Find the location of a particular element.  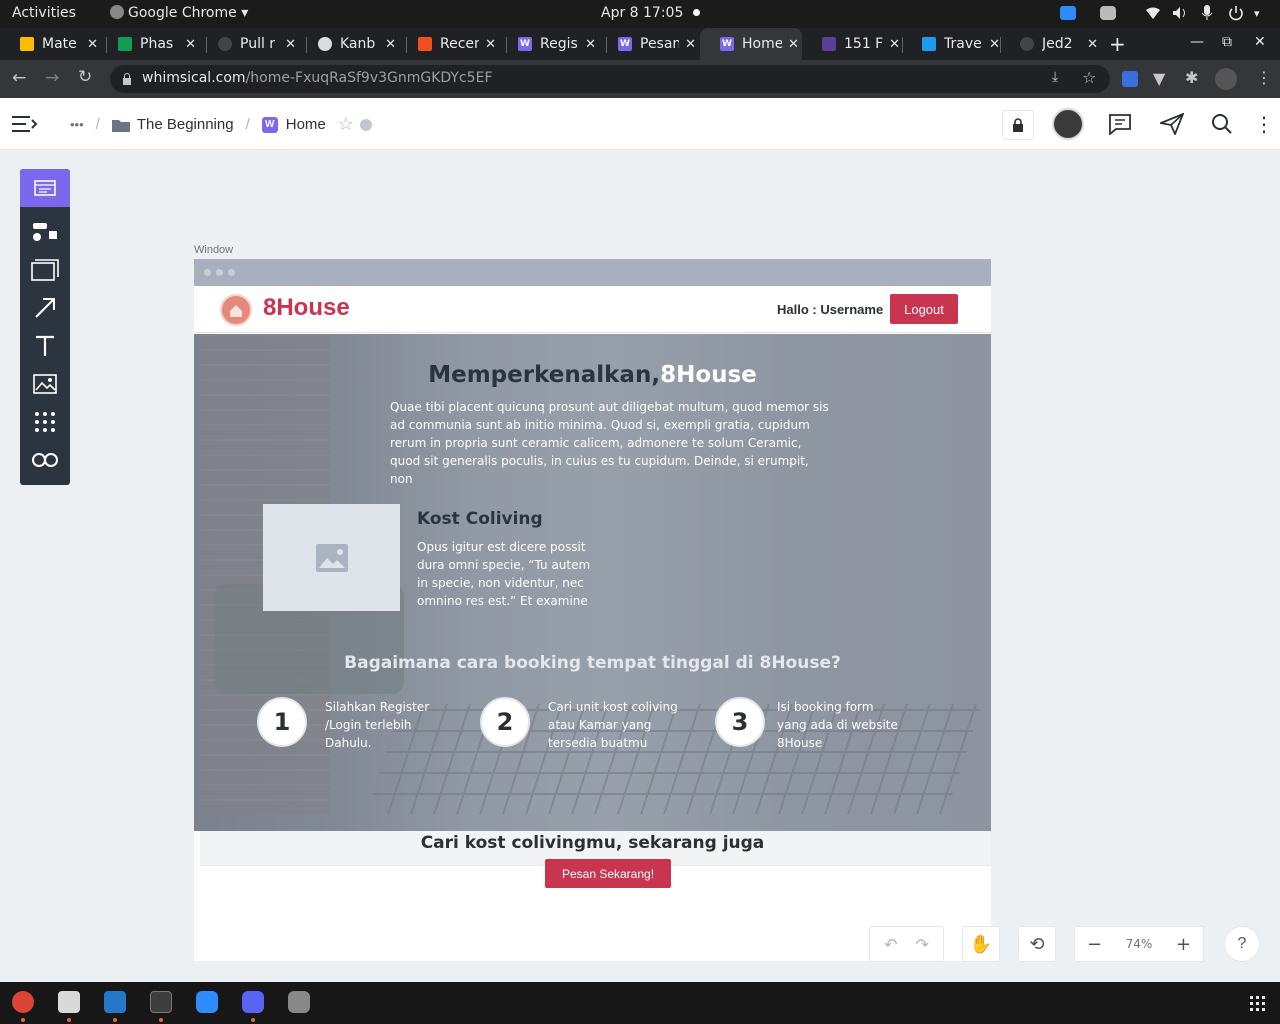

app-grid-icon is located at coordinates (1258, 1004).